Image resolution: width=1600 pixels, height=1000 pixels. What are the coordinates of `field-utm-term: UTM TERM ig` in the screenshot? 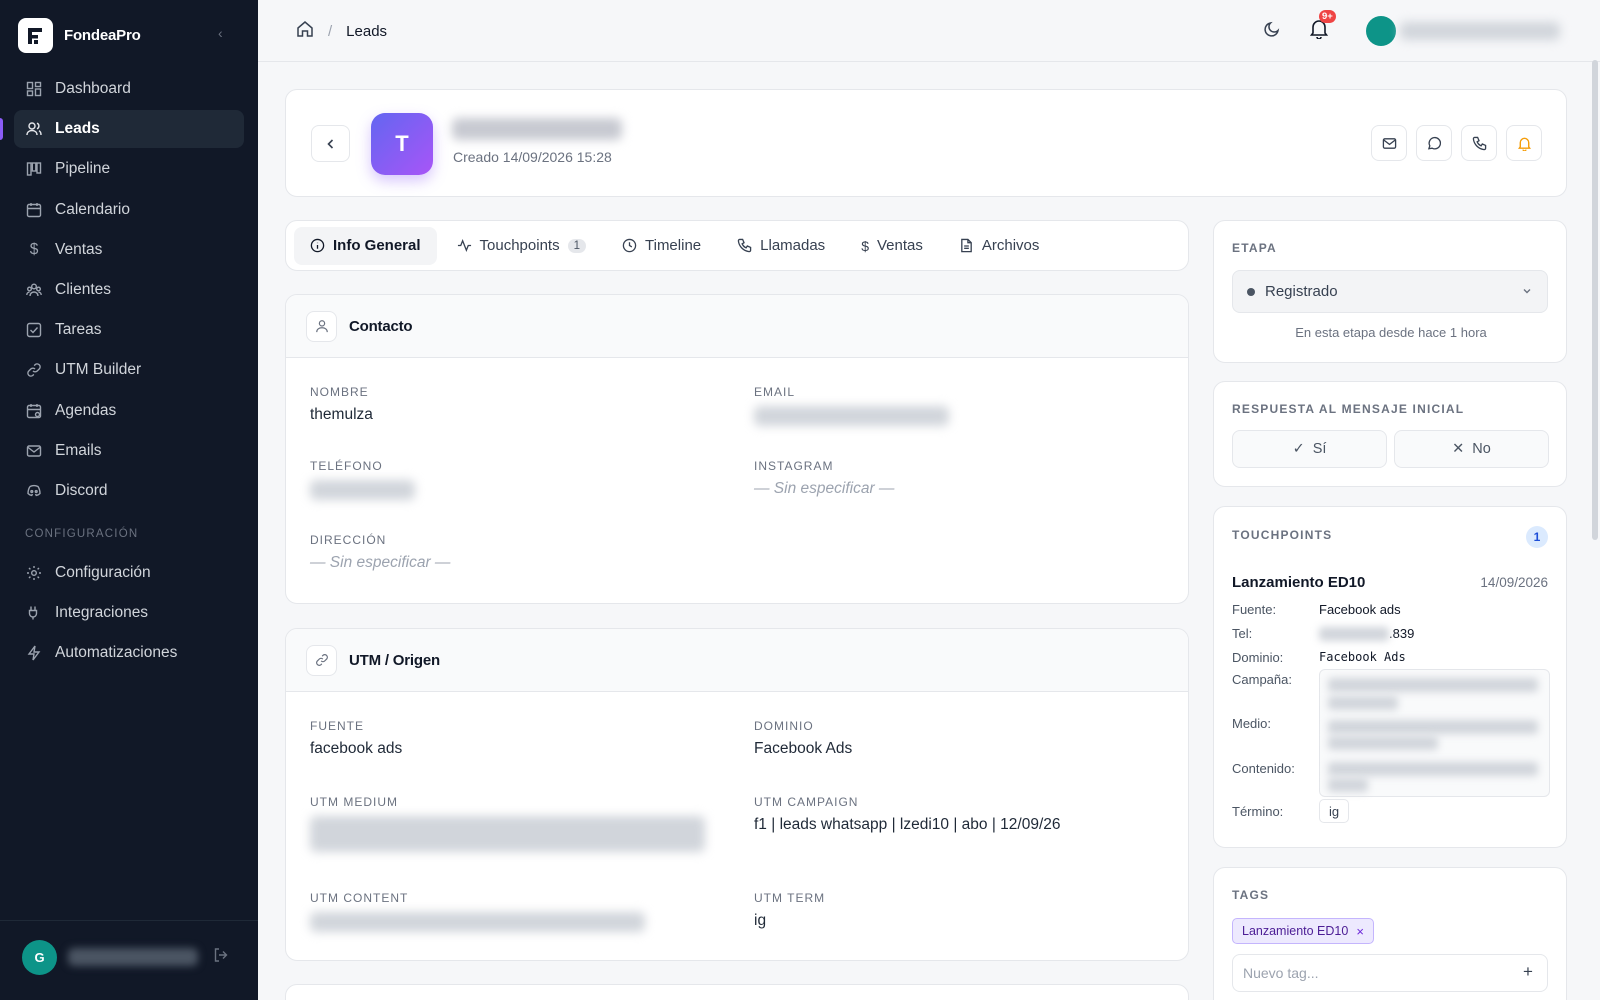 It's located at (789, 910).